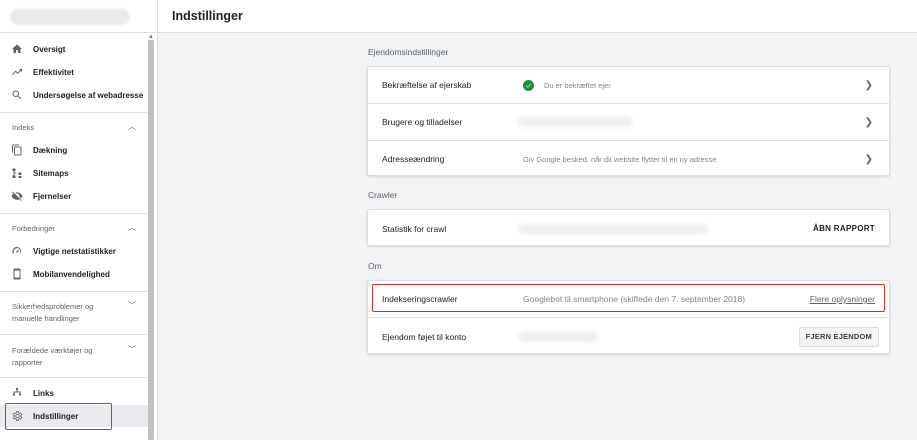 This screenshot has height=440, width=917. What do you see at coordinates (17, 196) in the screenshot?
I see `eye-off-icon` at bounding box center [17, 196].